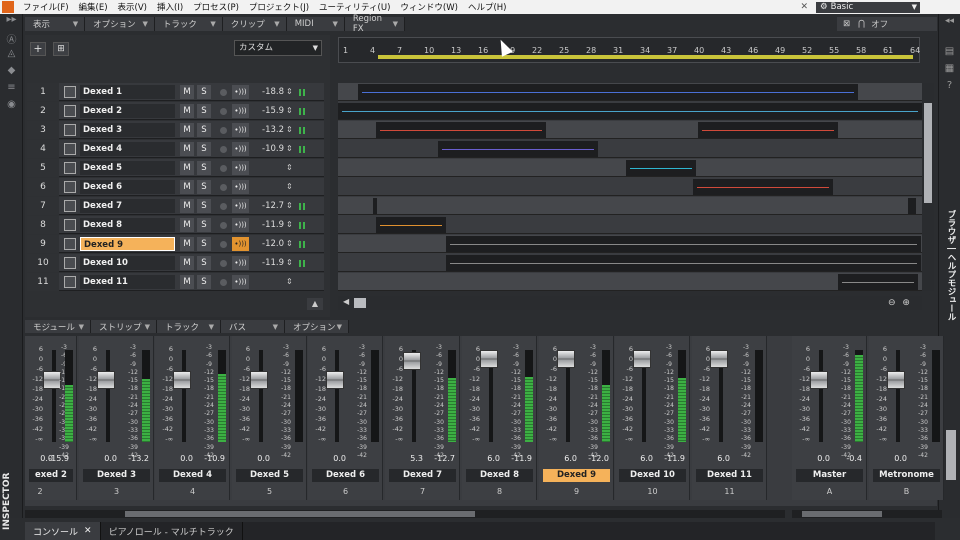 This screenshot has width=960, height=540. I want to click on list-icon: ≡, so click(11, 90).